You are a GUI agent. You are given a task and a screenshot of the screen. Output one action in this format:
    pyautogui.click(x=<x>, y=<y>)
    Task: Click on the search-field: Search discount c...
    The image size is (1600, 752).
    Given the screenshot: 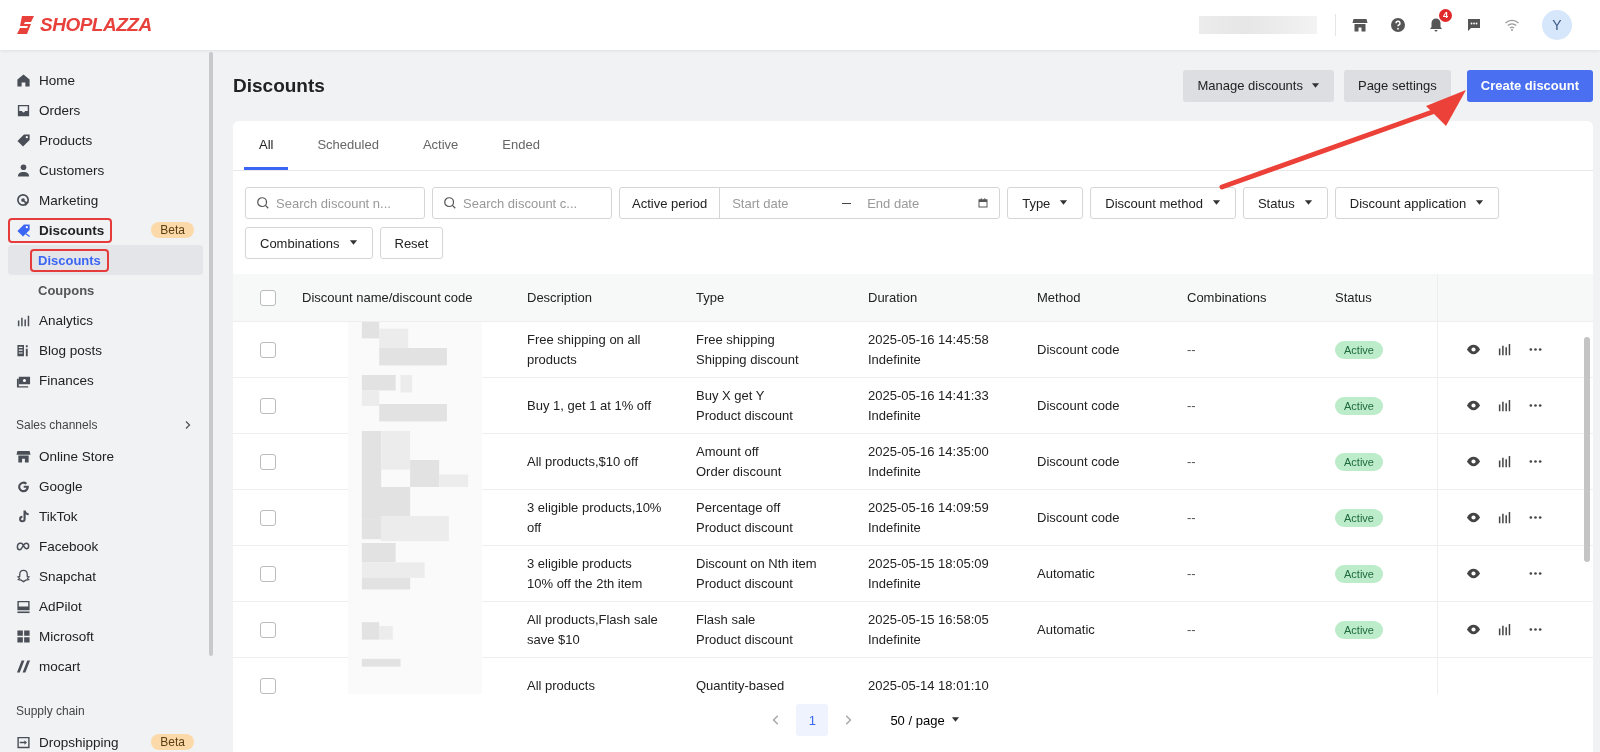 What is the action you would take?
    pyautogui.click(x=522, y=203)
    